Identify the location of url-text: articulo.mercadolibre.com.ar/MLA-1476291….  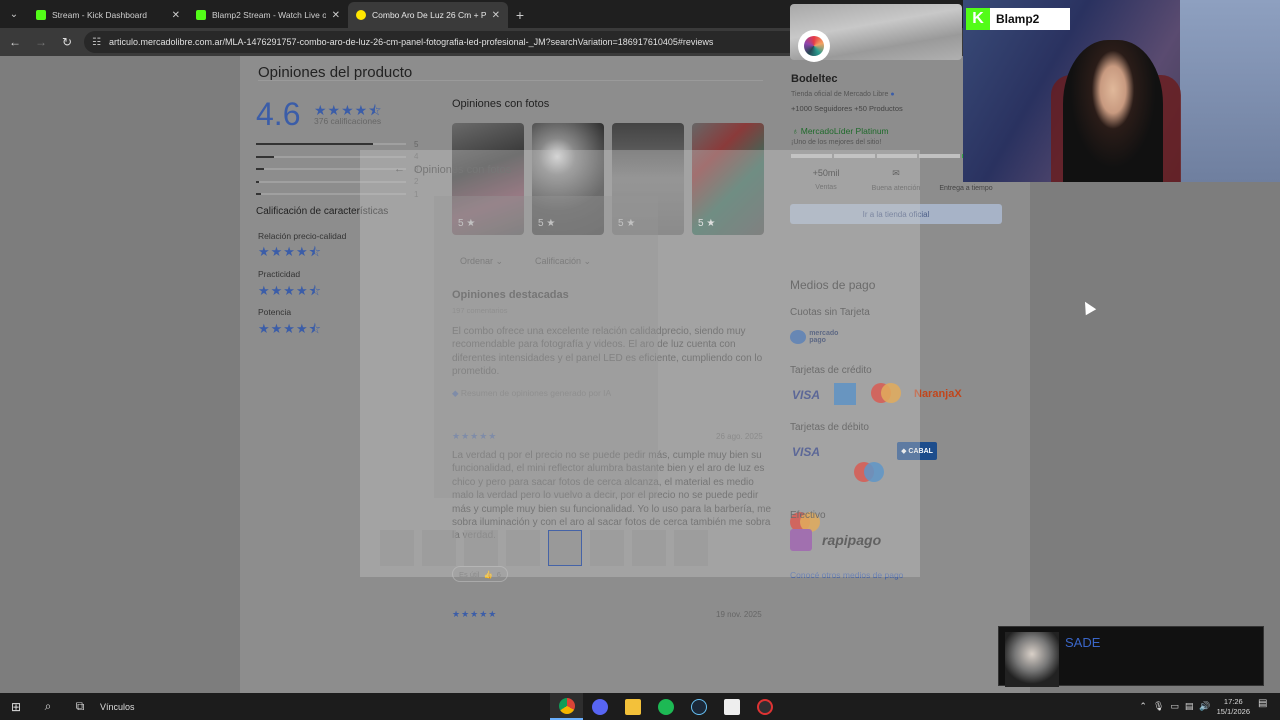
(411, 42).